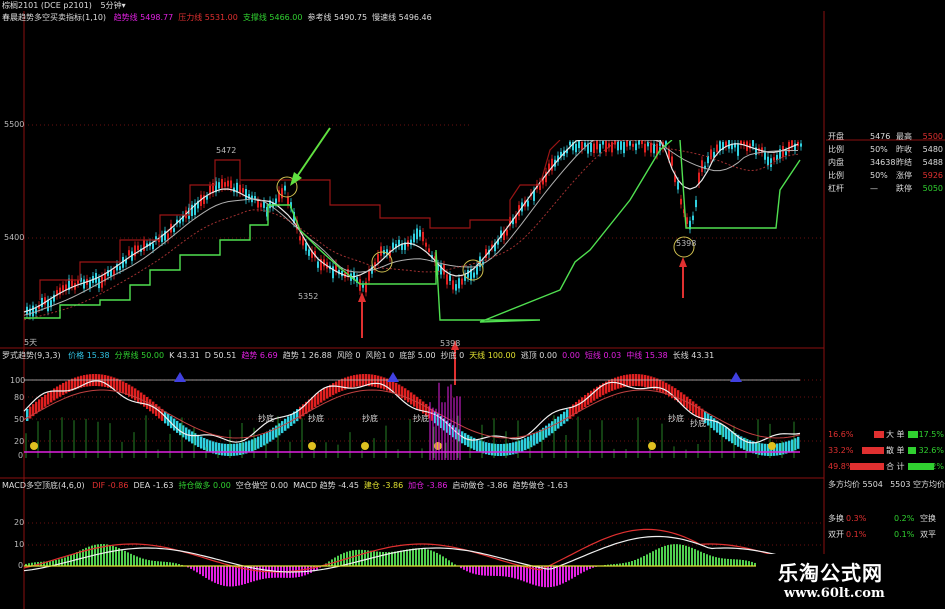 Image resolution: width=945 pixels, height=609 pixels. I want to click on price-annotation-low2: 5398, so click(450, 343).